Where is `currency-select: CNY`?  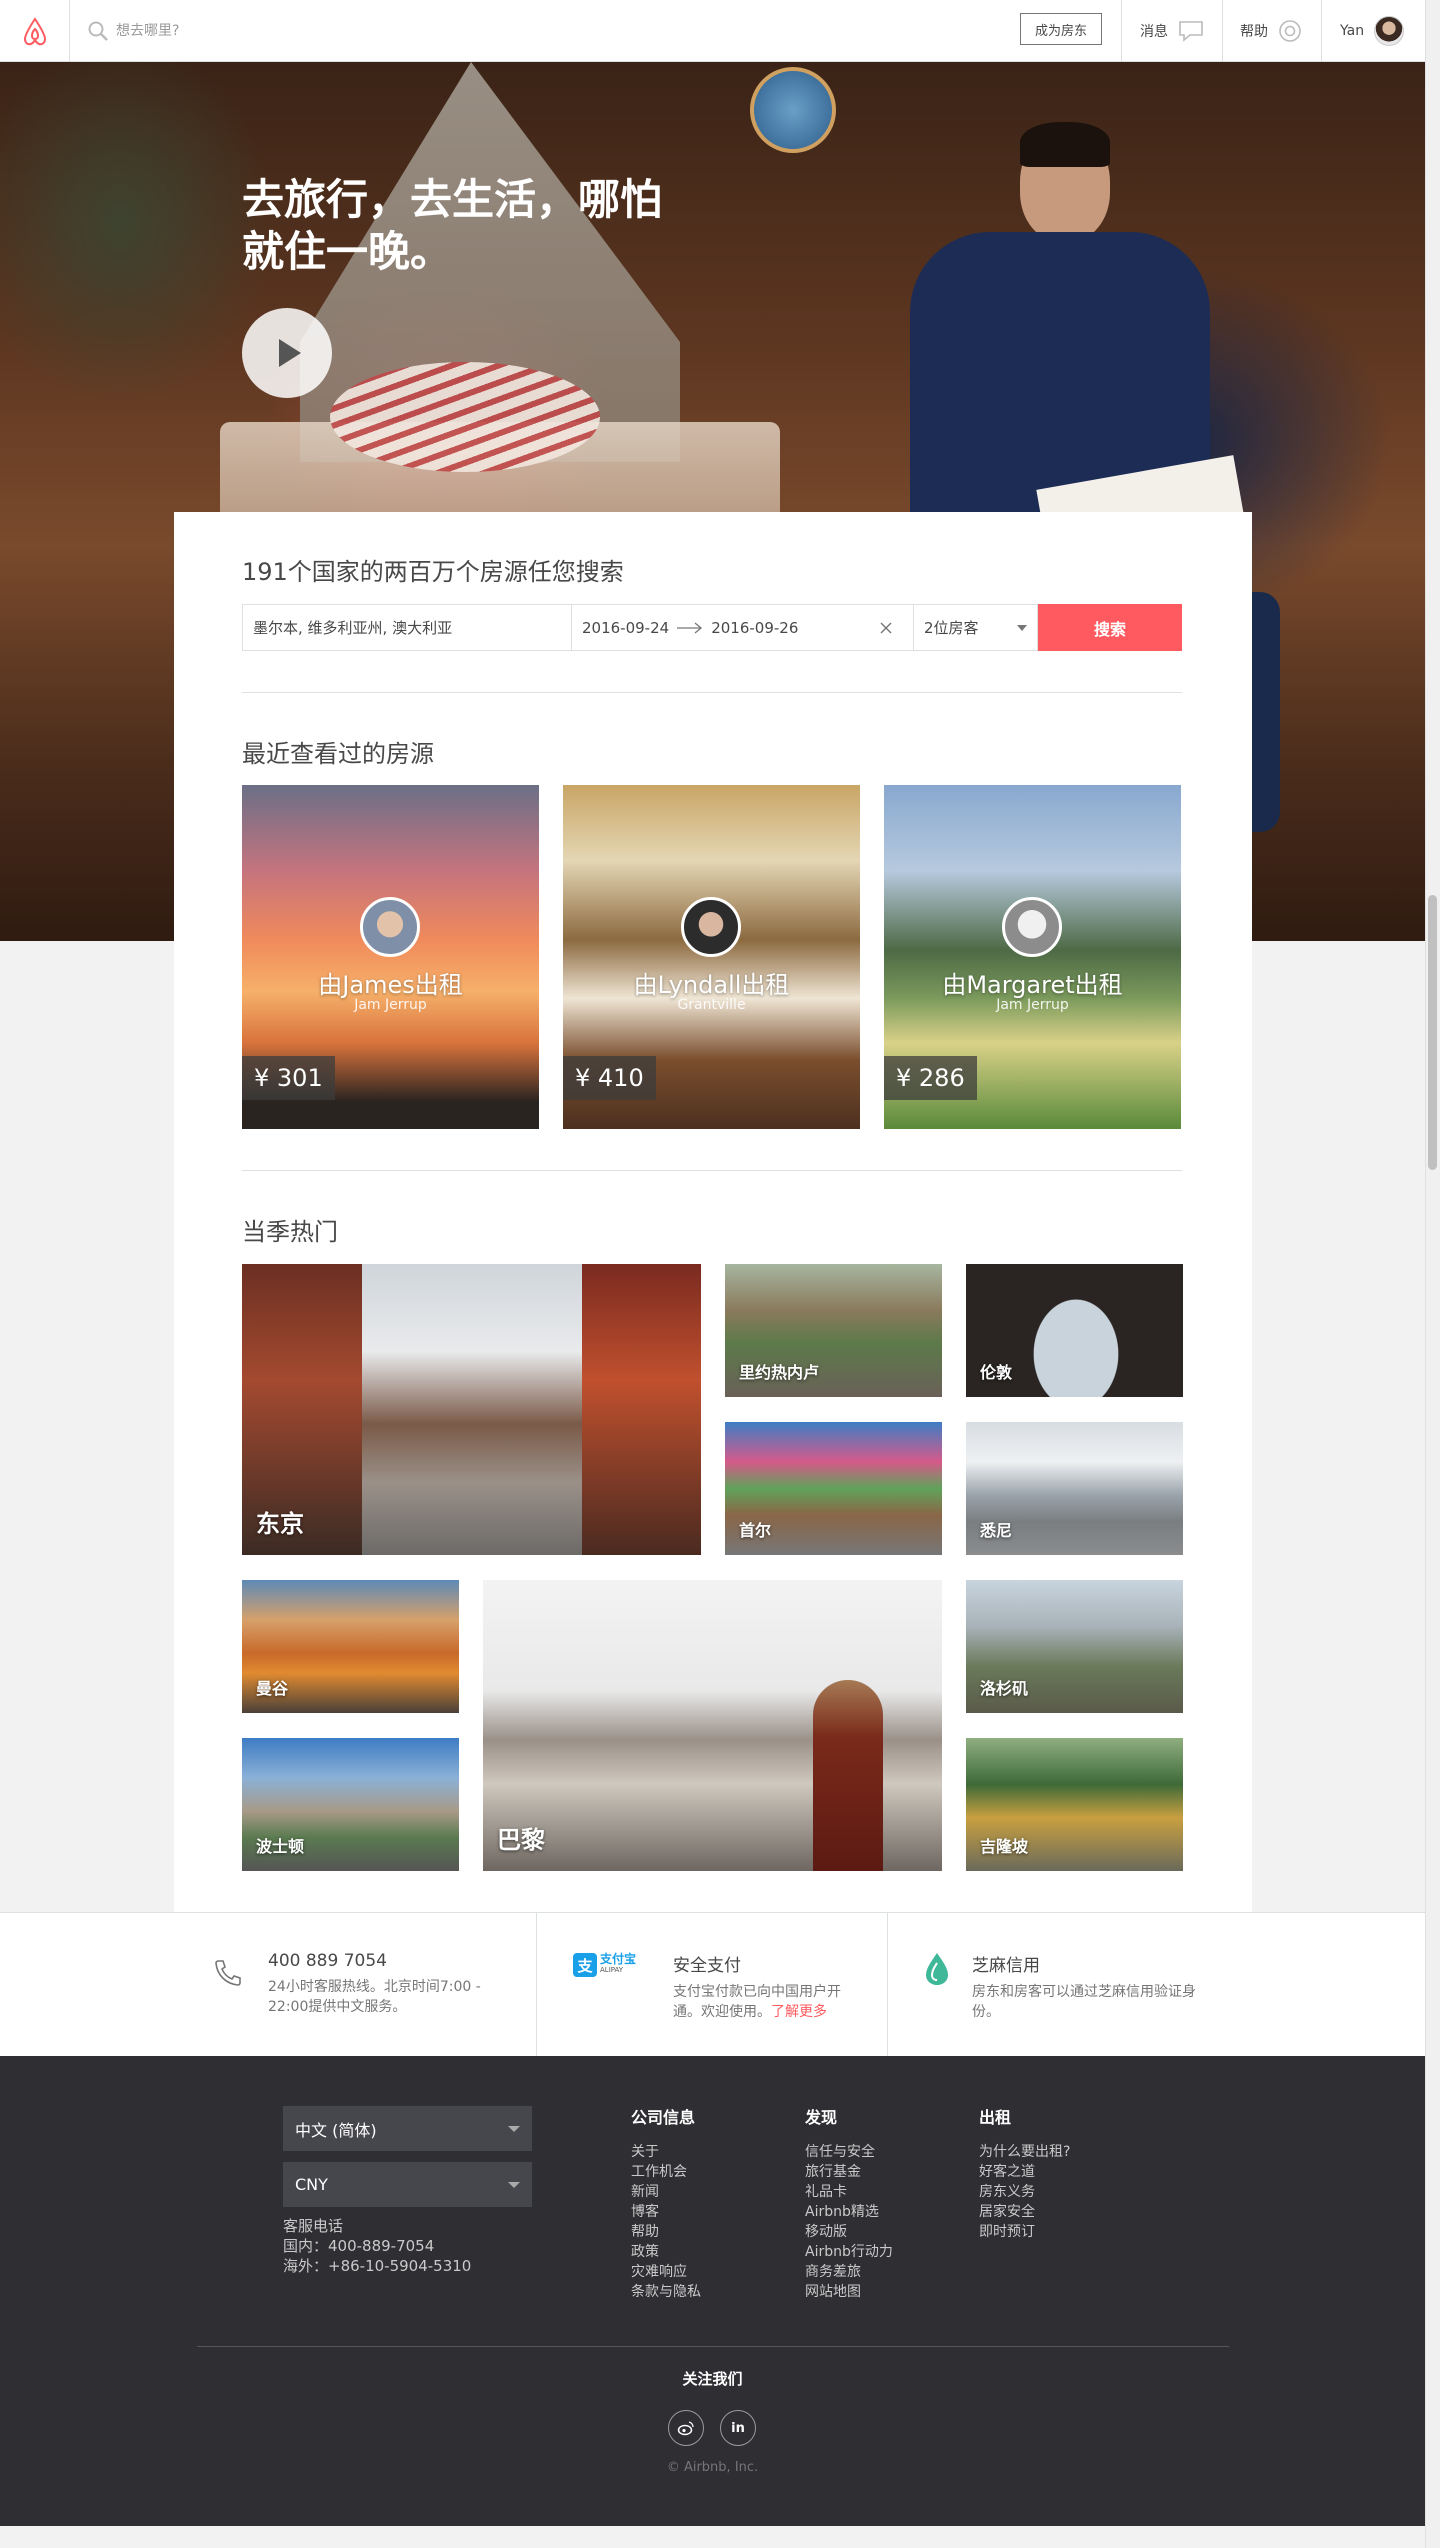 currency-select: CNY is located at coordinates (407, 2184).